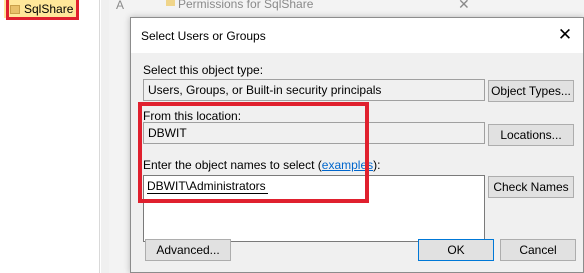  What do you see at coordinates (357, 35) in the screenshot?
I see `dialog-titlebar: Select Users or Groups ✕` at bounding box center [357, 35].